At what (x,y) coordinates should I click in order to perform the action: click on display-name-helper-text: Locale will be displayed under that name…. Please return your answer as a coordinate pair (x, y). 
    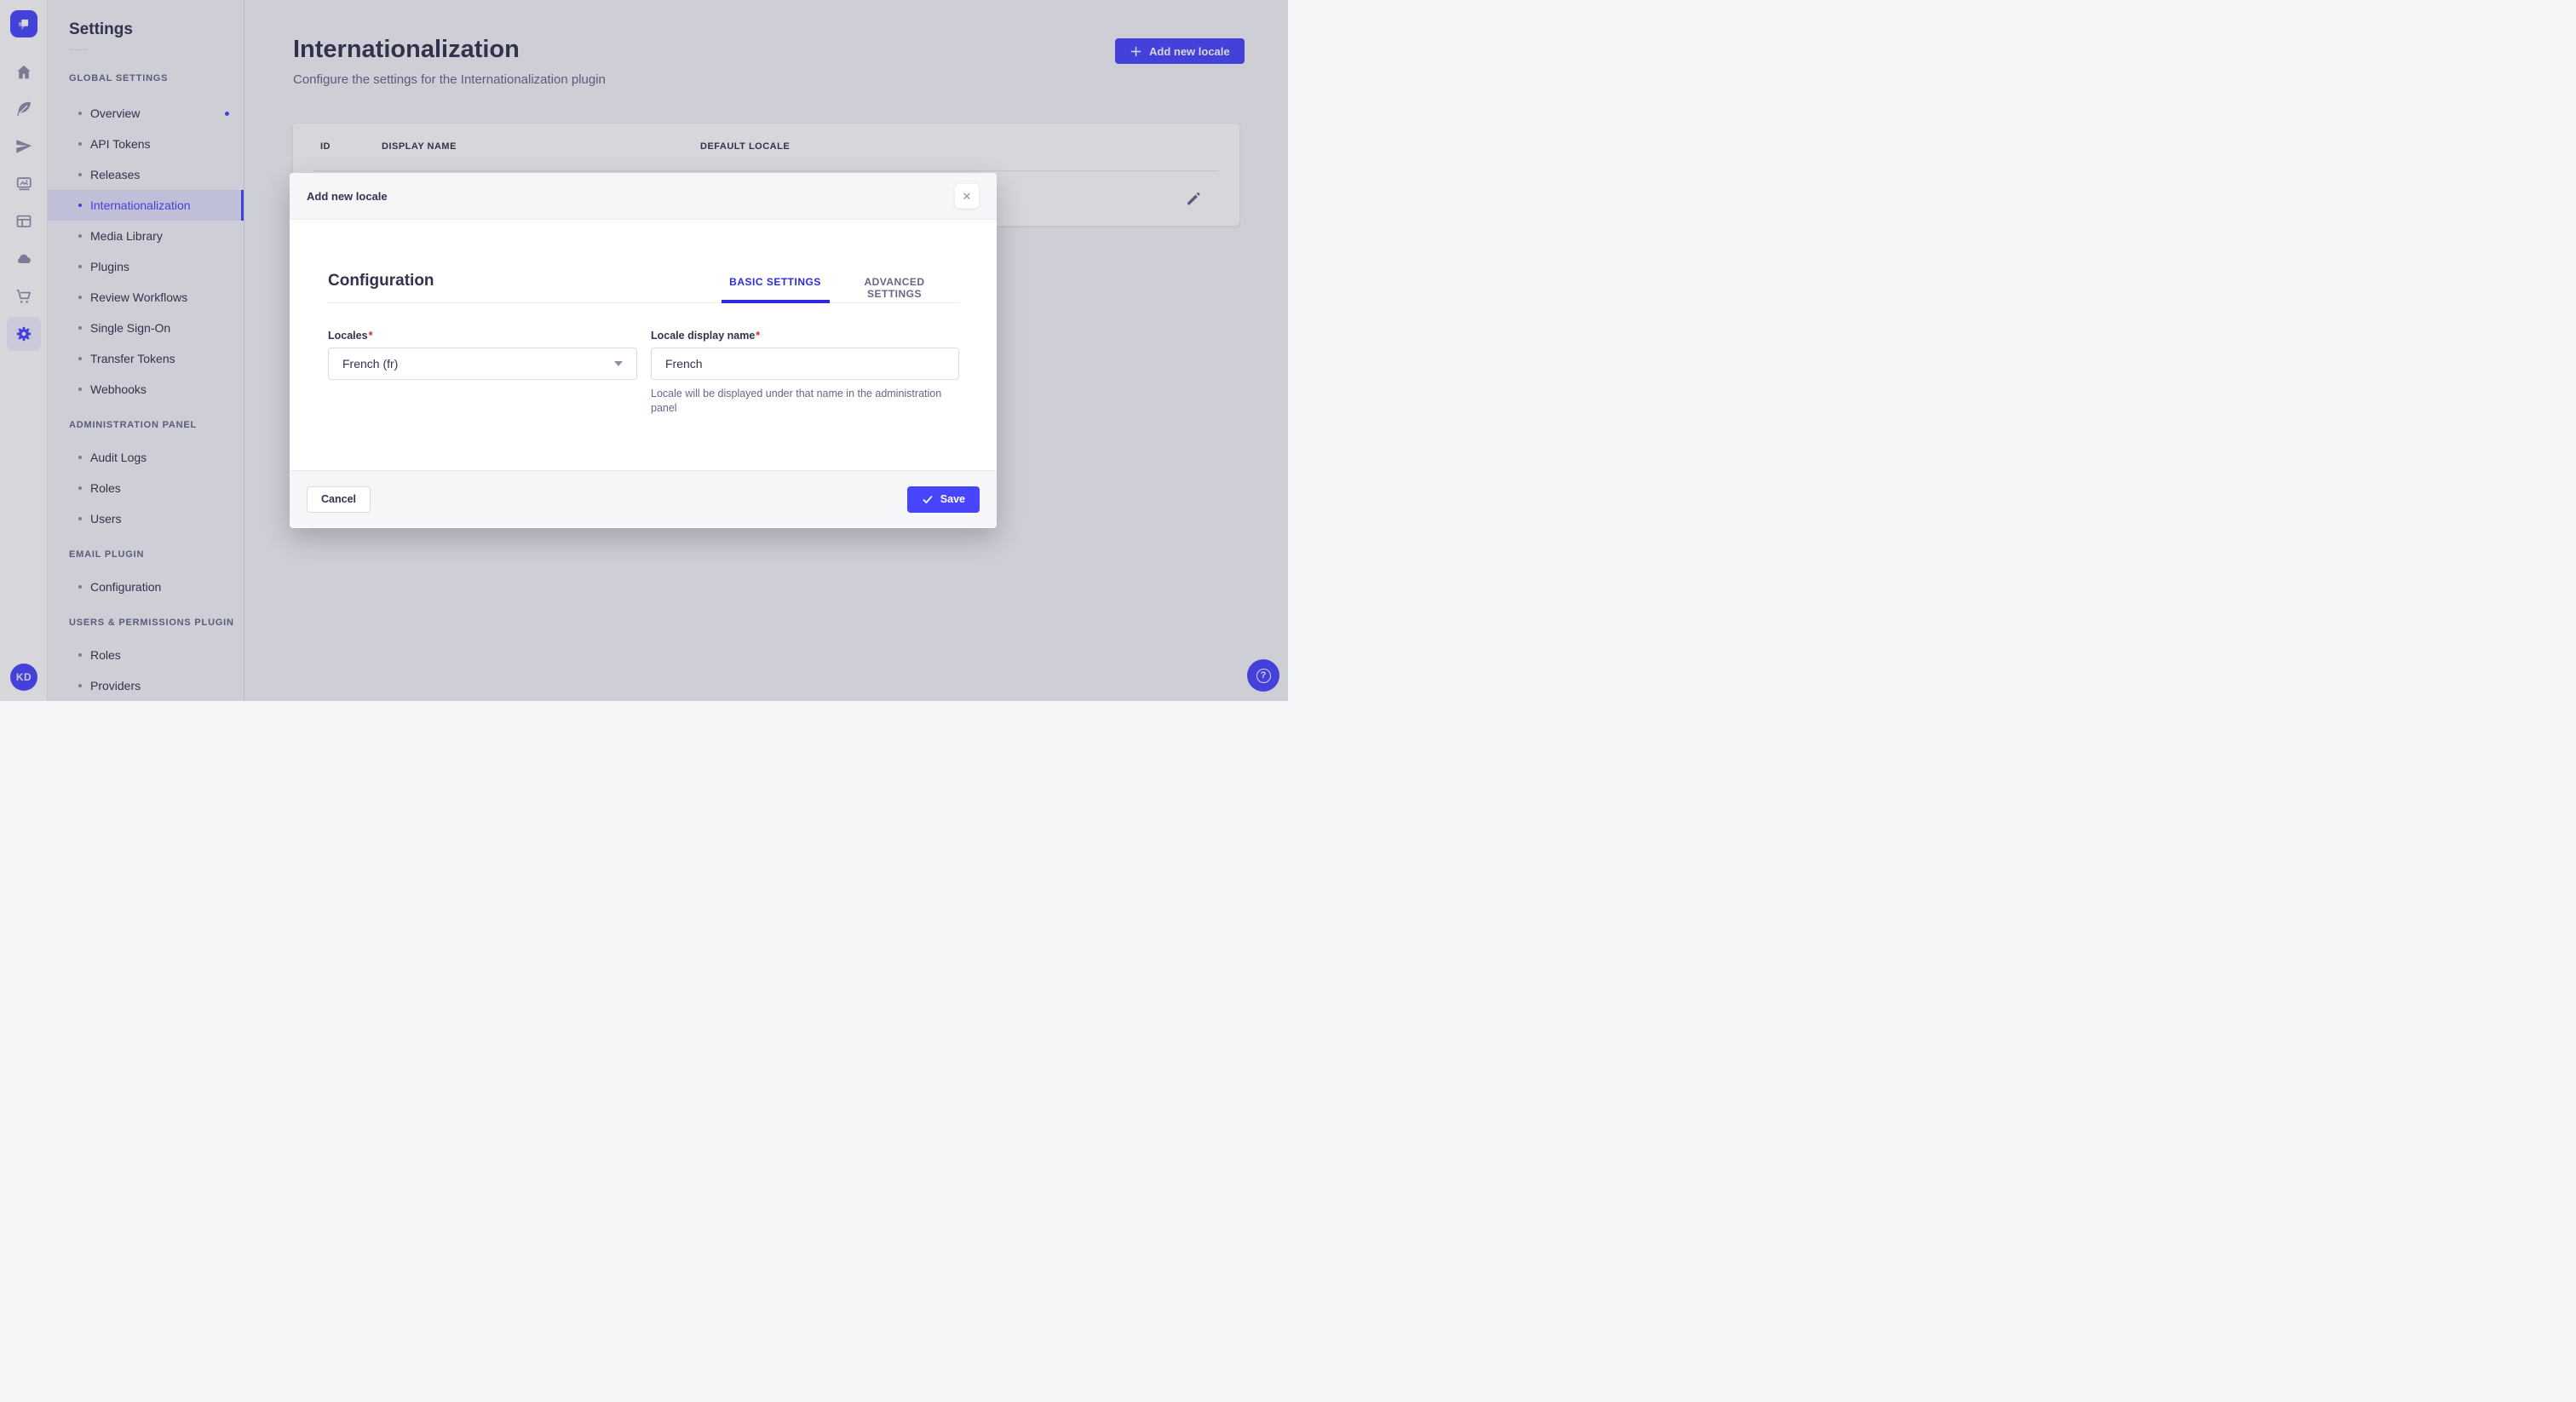
    Looking at the image, I should click on (797, 401).